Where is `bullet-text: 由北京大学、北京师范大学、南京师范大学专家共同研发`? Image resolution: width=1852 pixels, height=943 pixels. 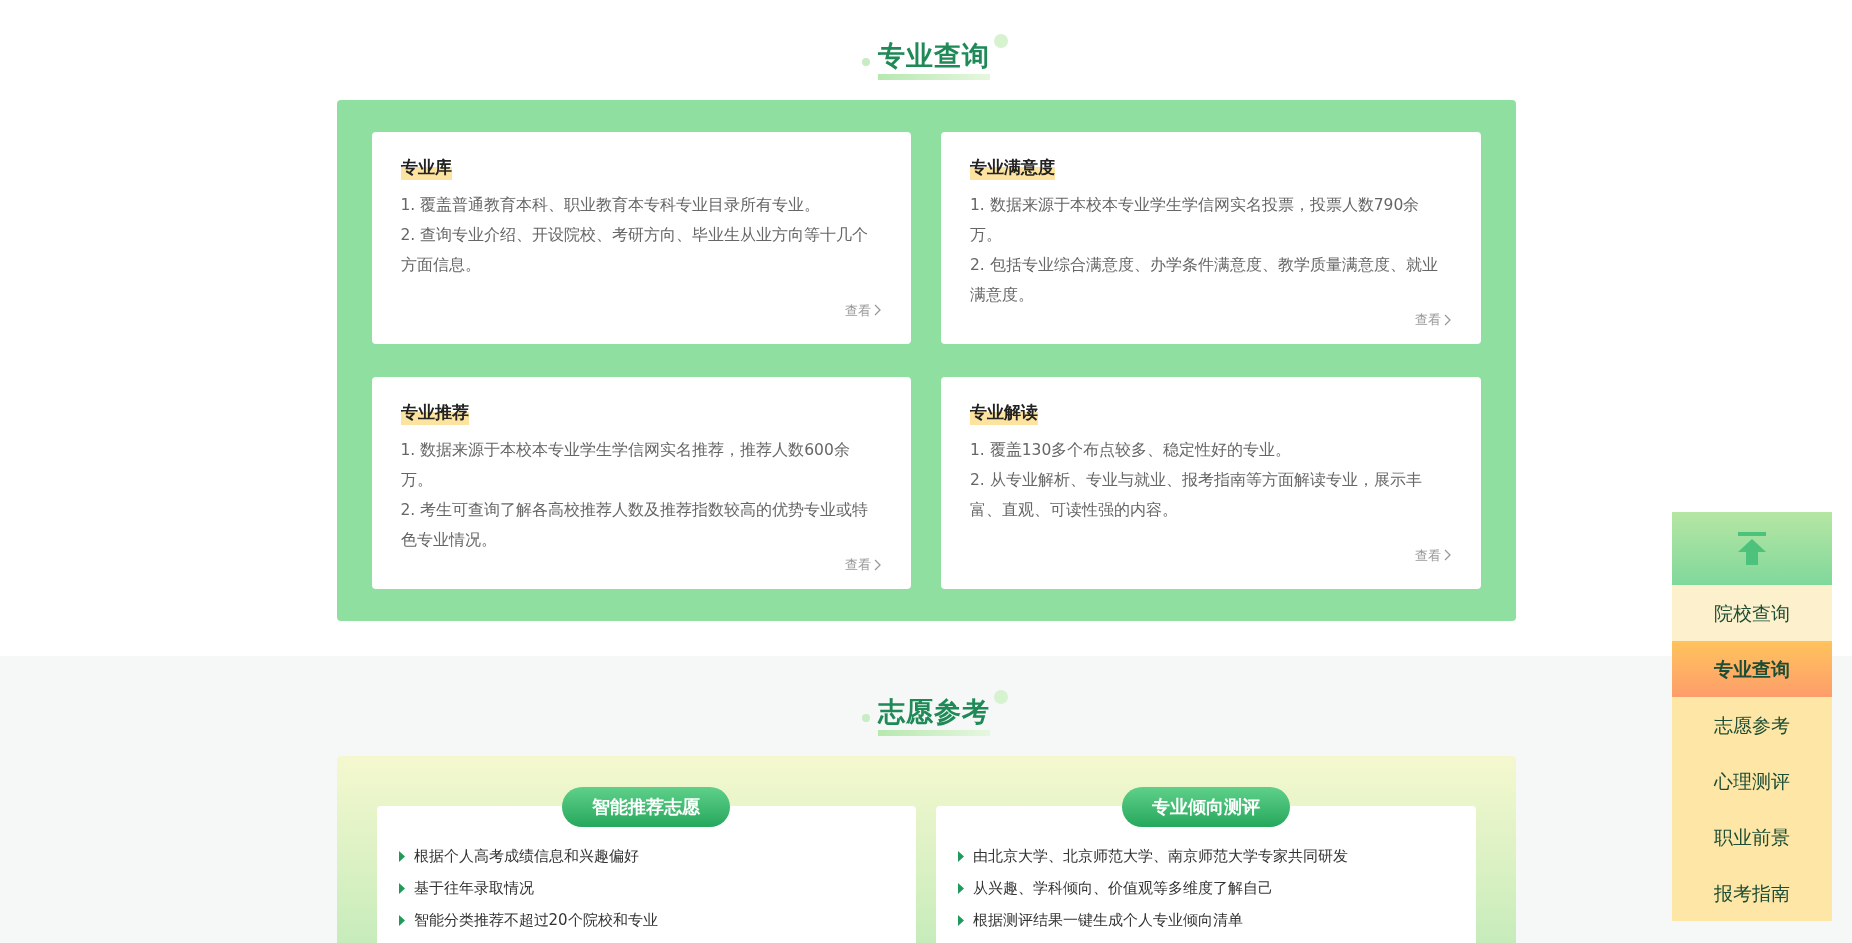 bullet-text: 由北京大学、北京师范大学、南京师范大学专家共同研发 is located at coordinates (1160, 856).